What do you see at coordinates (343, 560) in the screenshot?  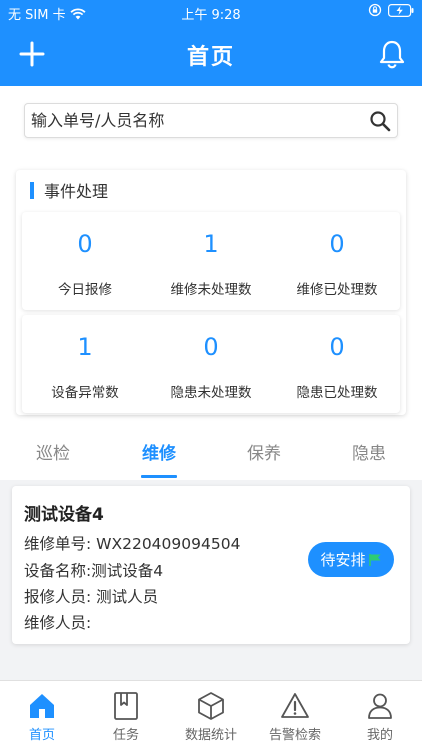 I see `status-label: 待安排` at bounding box center [343, 560].